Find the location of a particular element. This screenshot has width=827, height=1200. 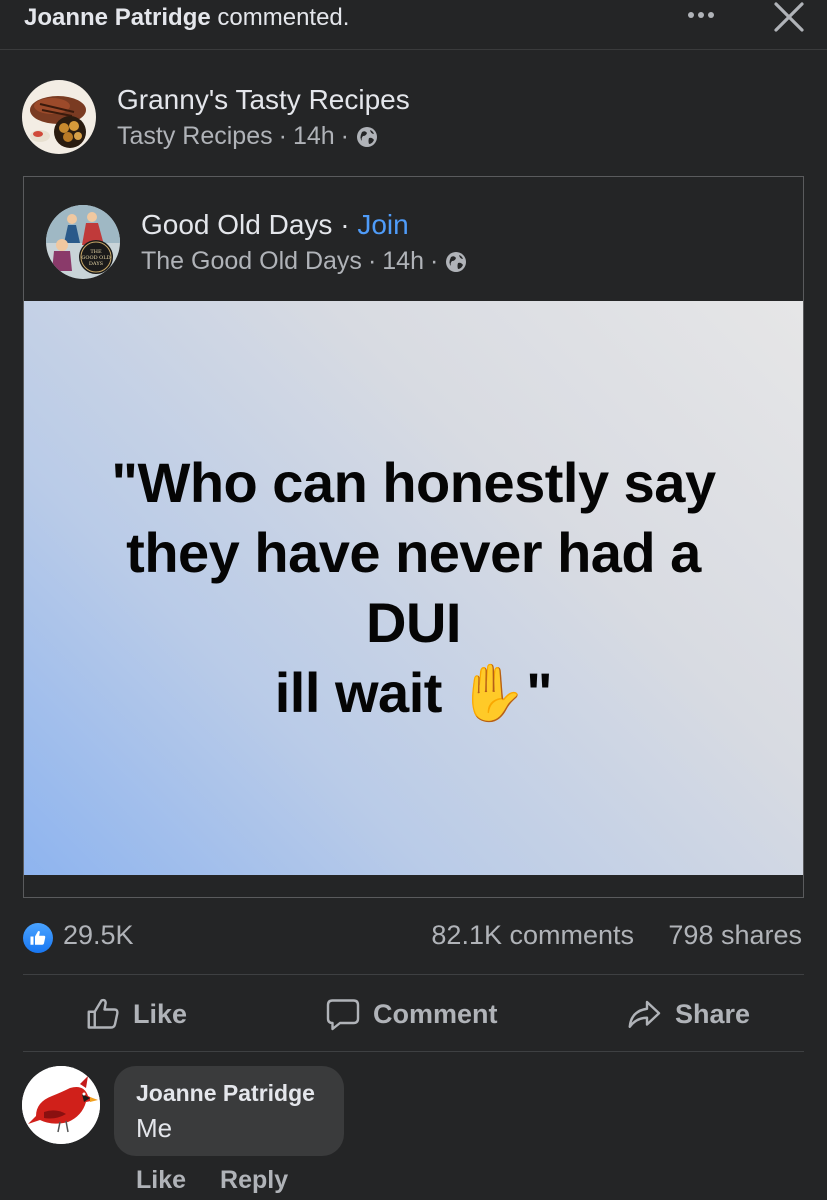

like-label: Like is located at coordinates (160, 1013).